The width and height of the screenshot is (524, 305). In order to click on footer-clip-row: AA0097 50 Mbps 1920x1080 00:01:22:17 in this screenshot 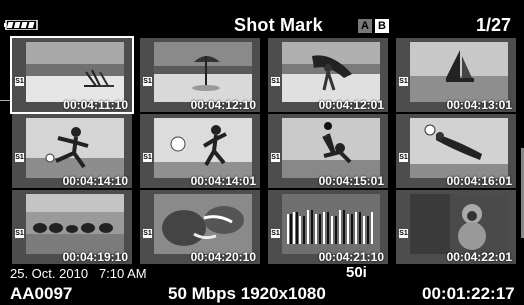, I will do `click(267, 294)`.